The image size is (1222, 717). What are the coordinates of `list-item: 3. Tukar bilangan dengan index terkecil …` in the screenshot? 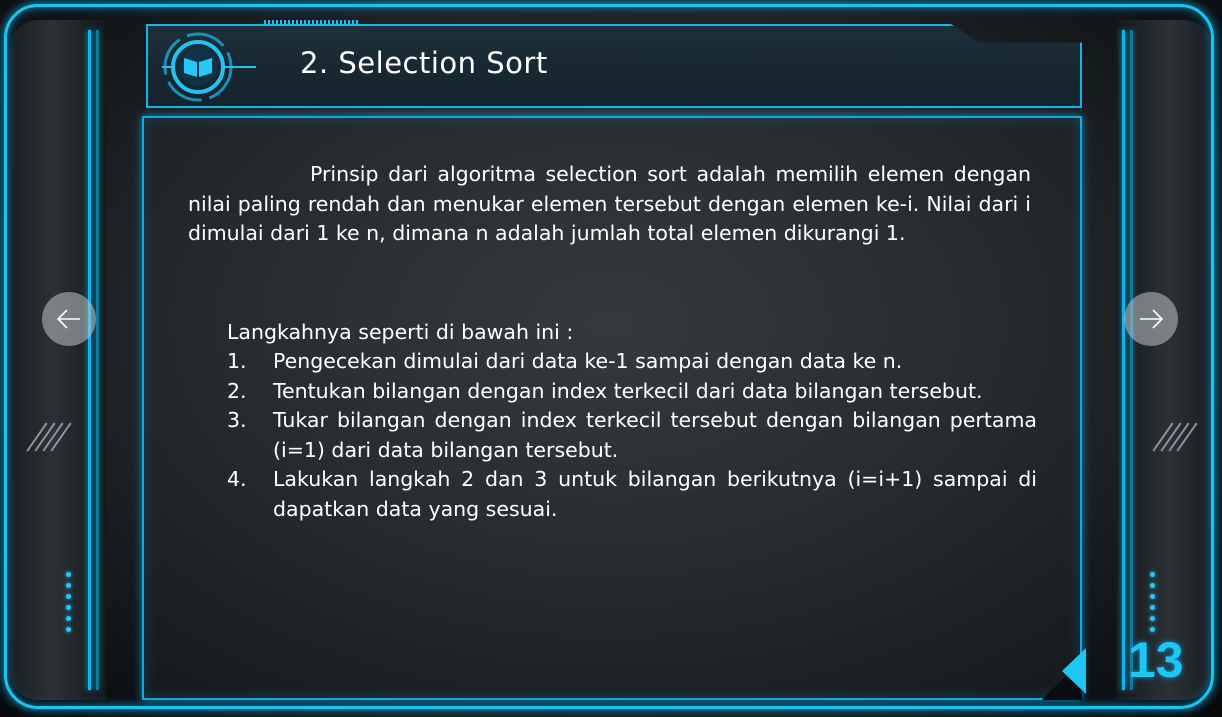 It's located at (632, 435).